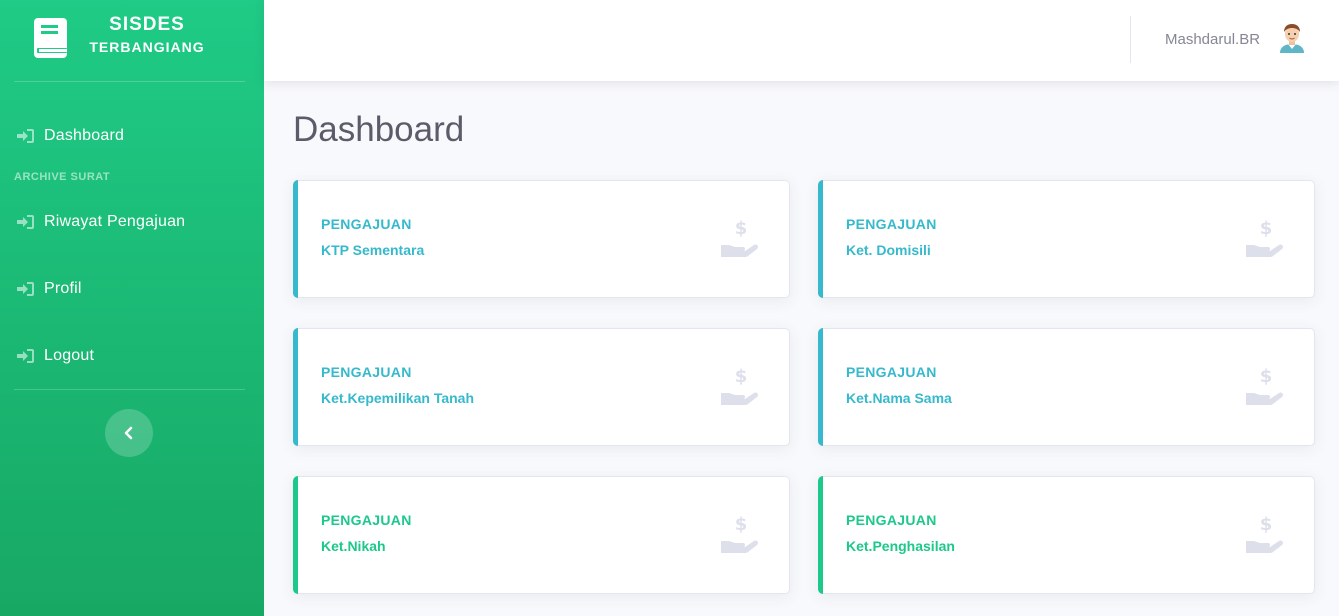 This screenshot has height=616, width=1339. I want to click on sidebar-item-label: Profil, so click(63, 288).